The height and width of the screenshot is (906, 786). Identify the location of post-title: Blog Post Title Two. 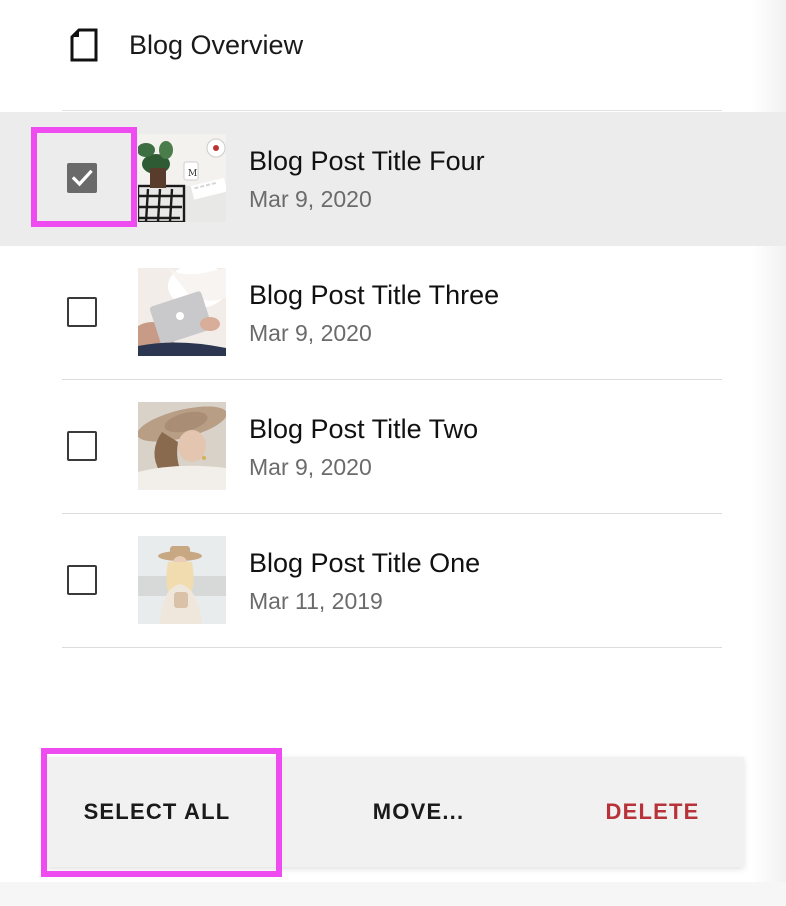
(363, 429).